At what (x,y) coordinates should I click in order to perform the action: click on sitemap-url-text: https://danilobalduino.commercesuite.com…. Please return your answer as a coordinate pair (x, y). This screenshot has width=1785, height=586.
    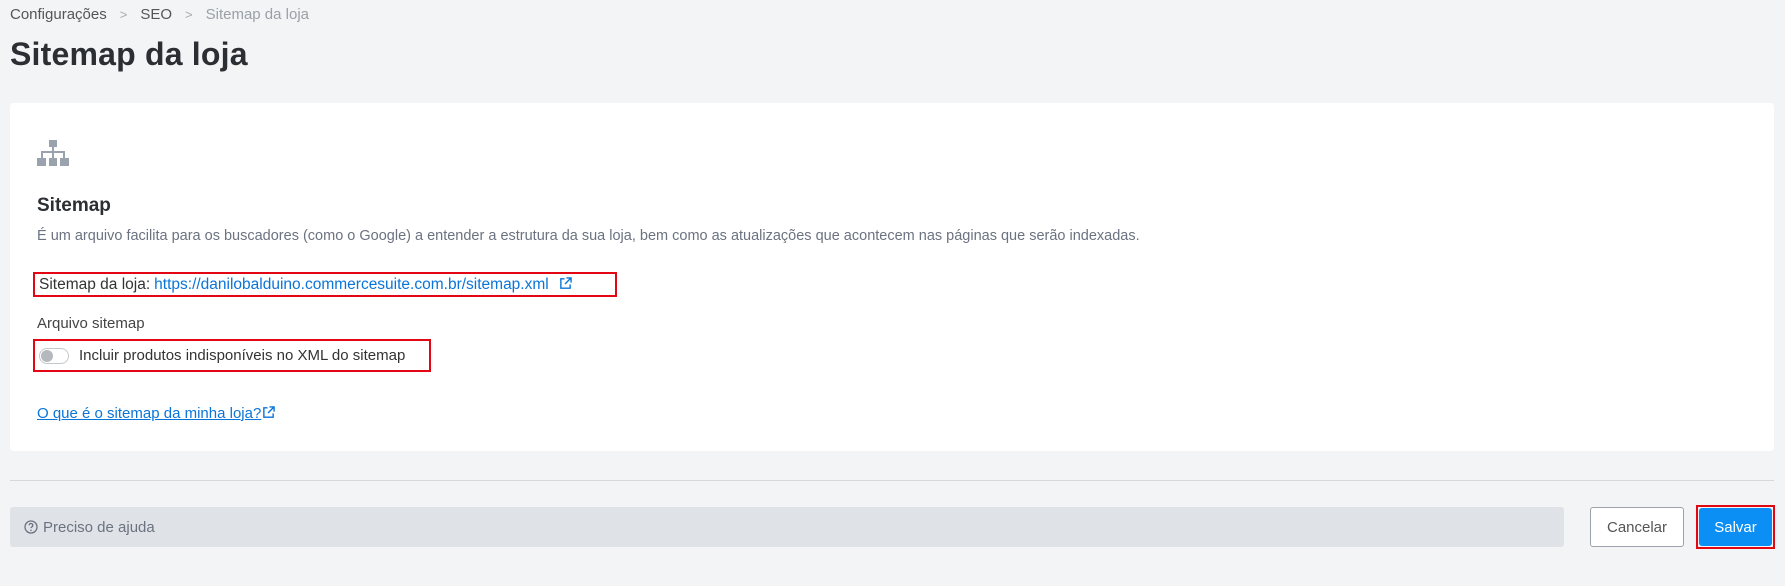
    Looking at the image, I should click on (351, 284).